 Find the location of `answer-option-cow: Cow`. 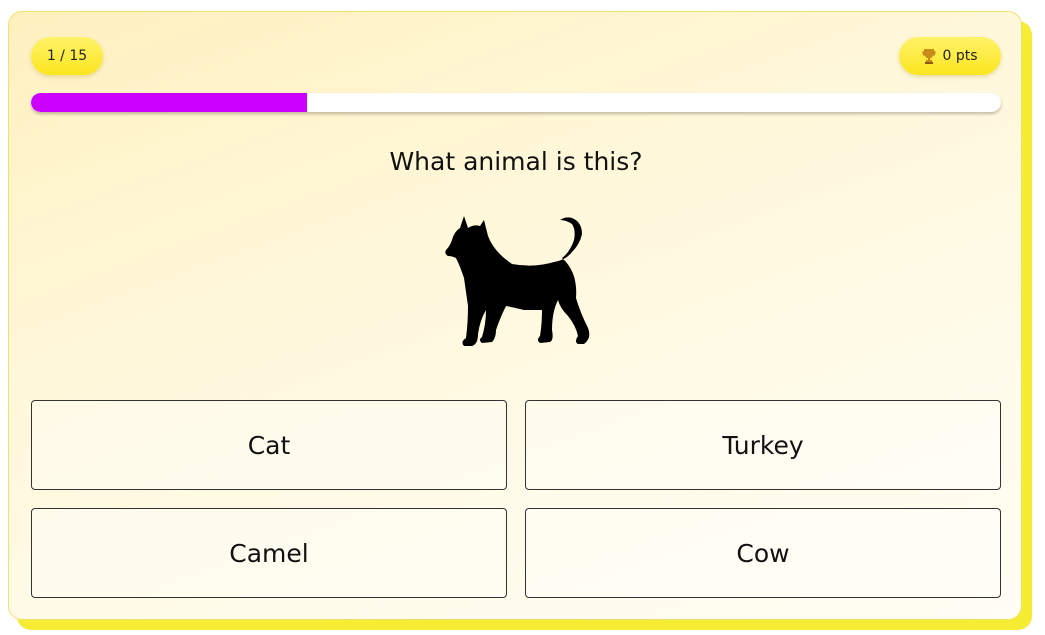

answer-option-cow: Cow is located at coordinates (763, 553).